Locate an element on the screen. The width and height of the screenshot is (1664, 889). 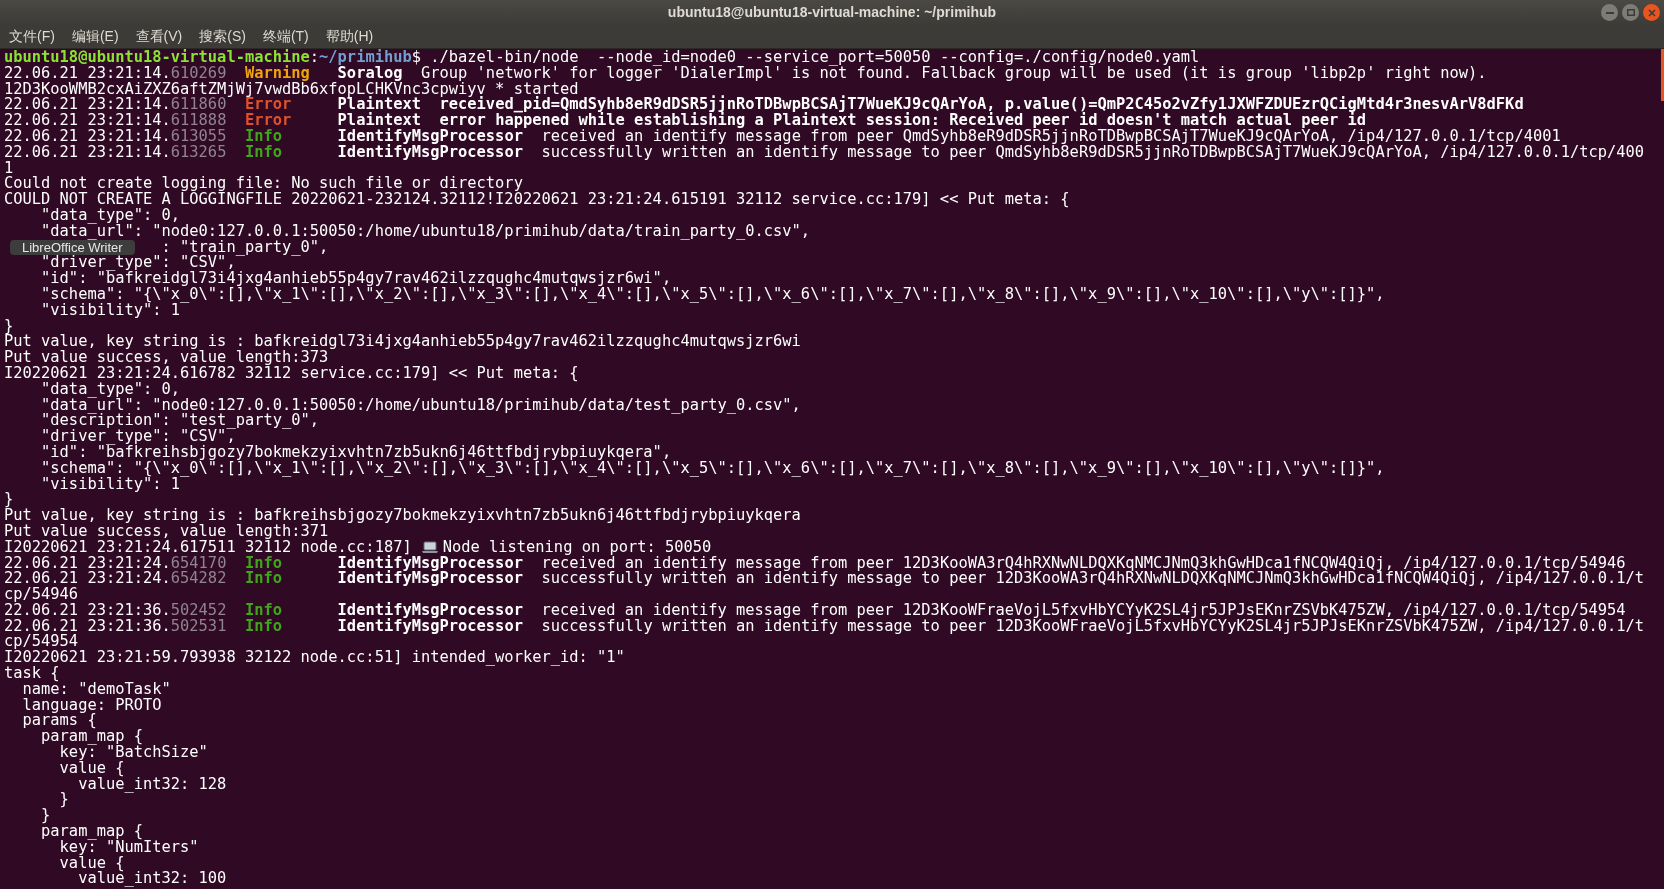
log-message: received an identify message from peer 12D3KooWFraeVojL5fxvHbYCYyK2SL4jr5JPJsEKnrZSVbK475ZW, /ip4/127.0.0.1/tcp/54954 is located at coordinates (1083, 610).